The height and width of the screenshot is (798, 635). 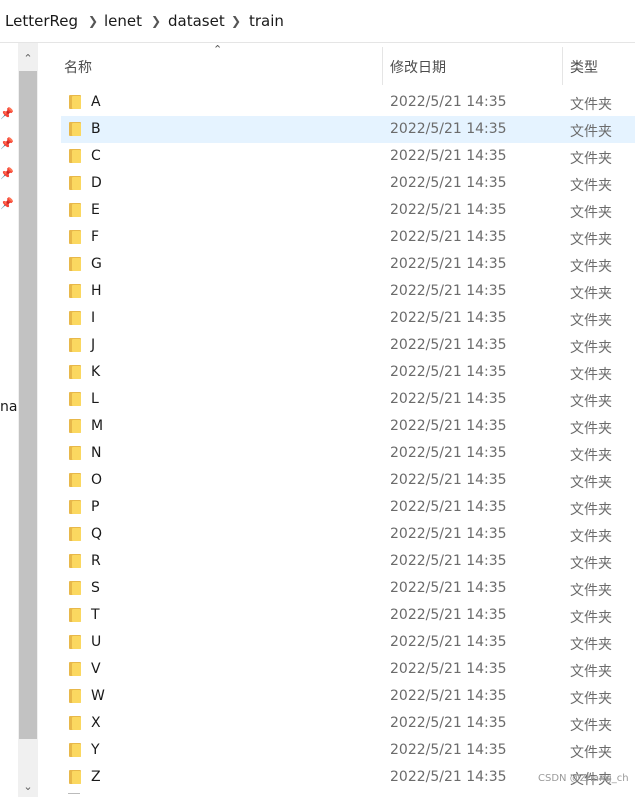 I want to click on file-name: P, so click(x=95, y=507).